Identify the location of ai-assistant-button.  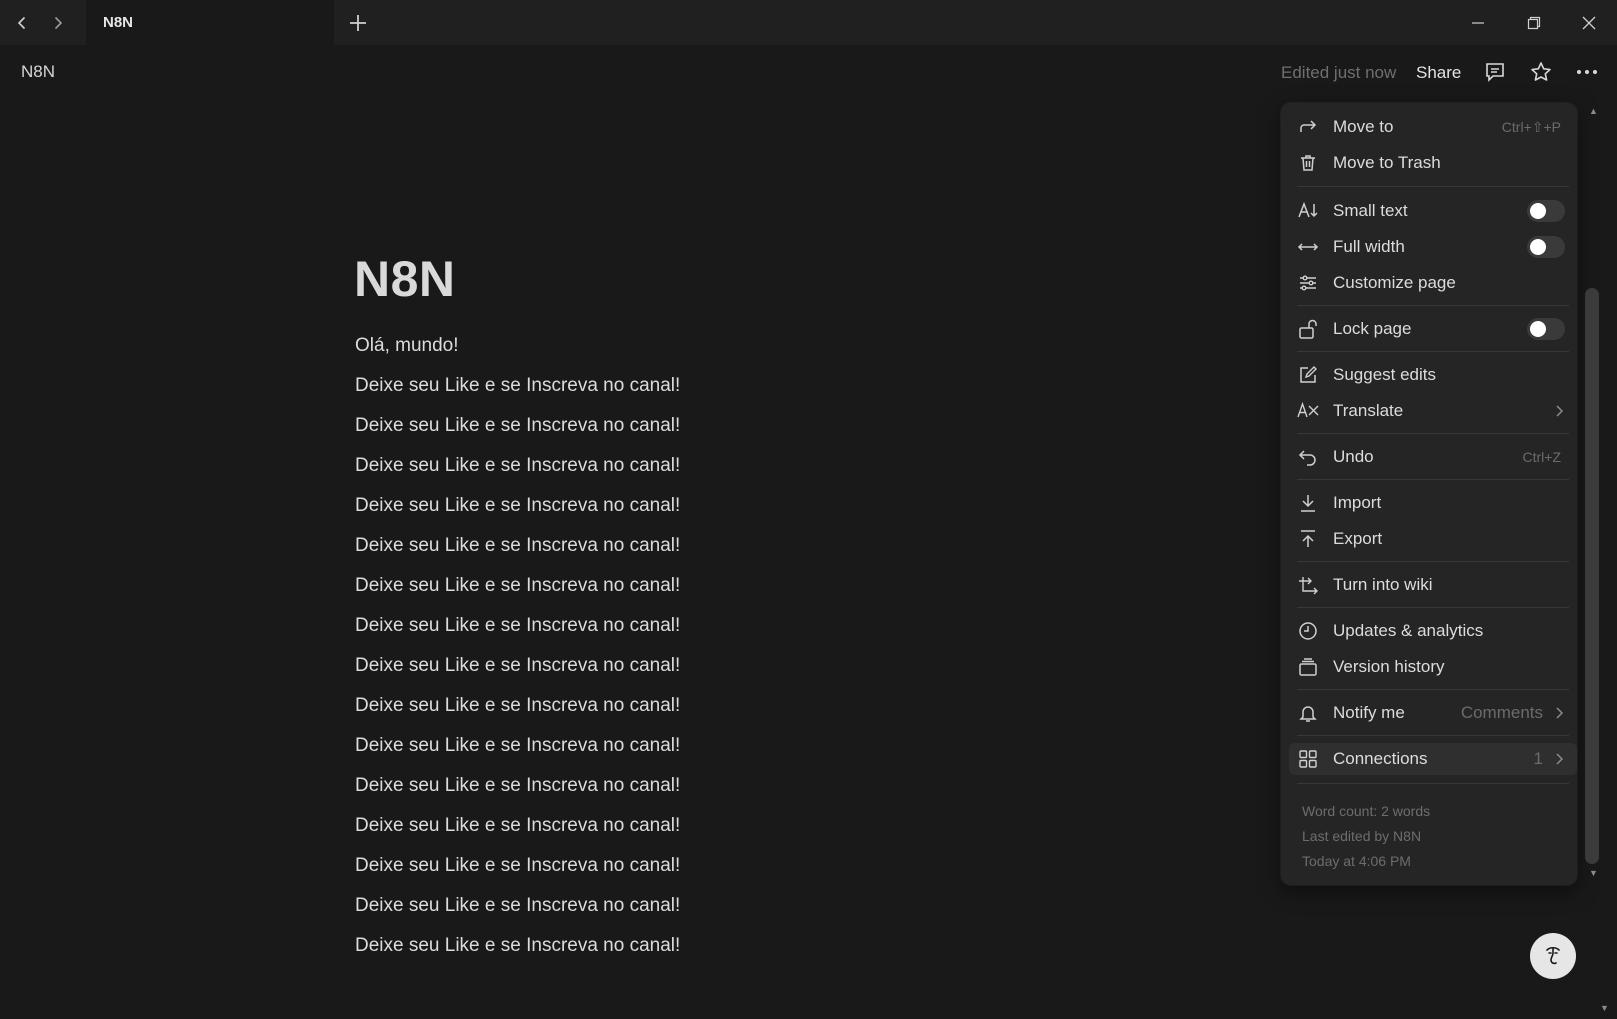
(1553, 956).